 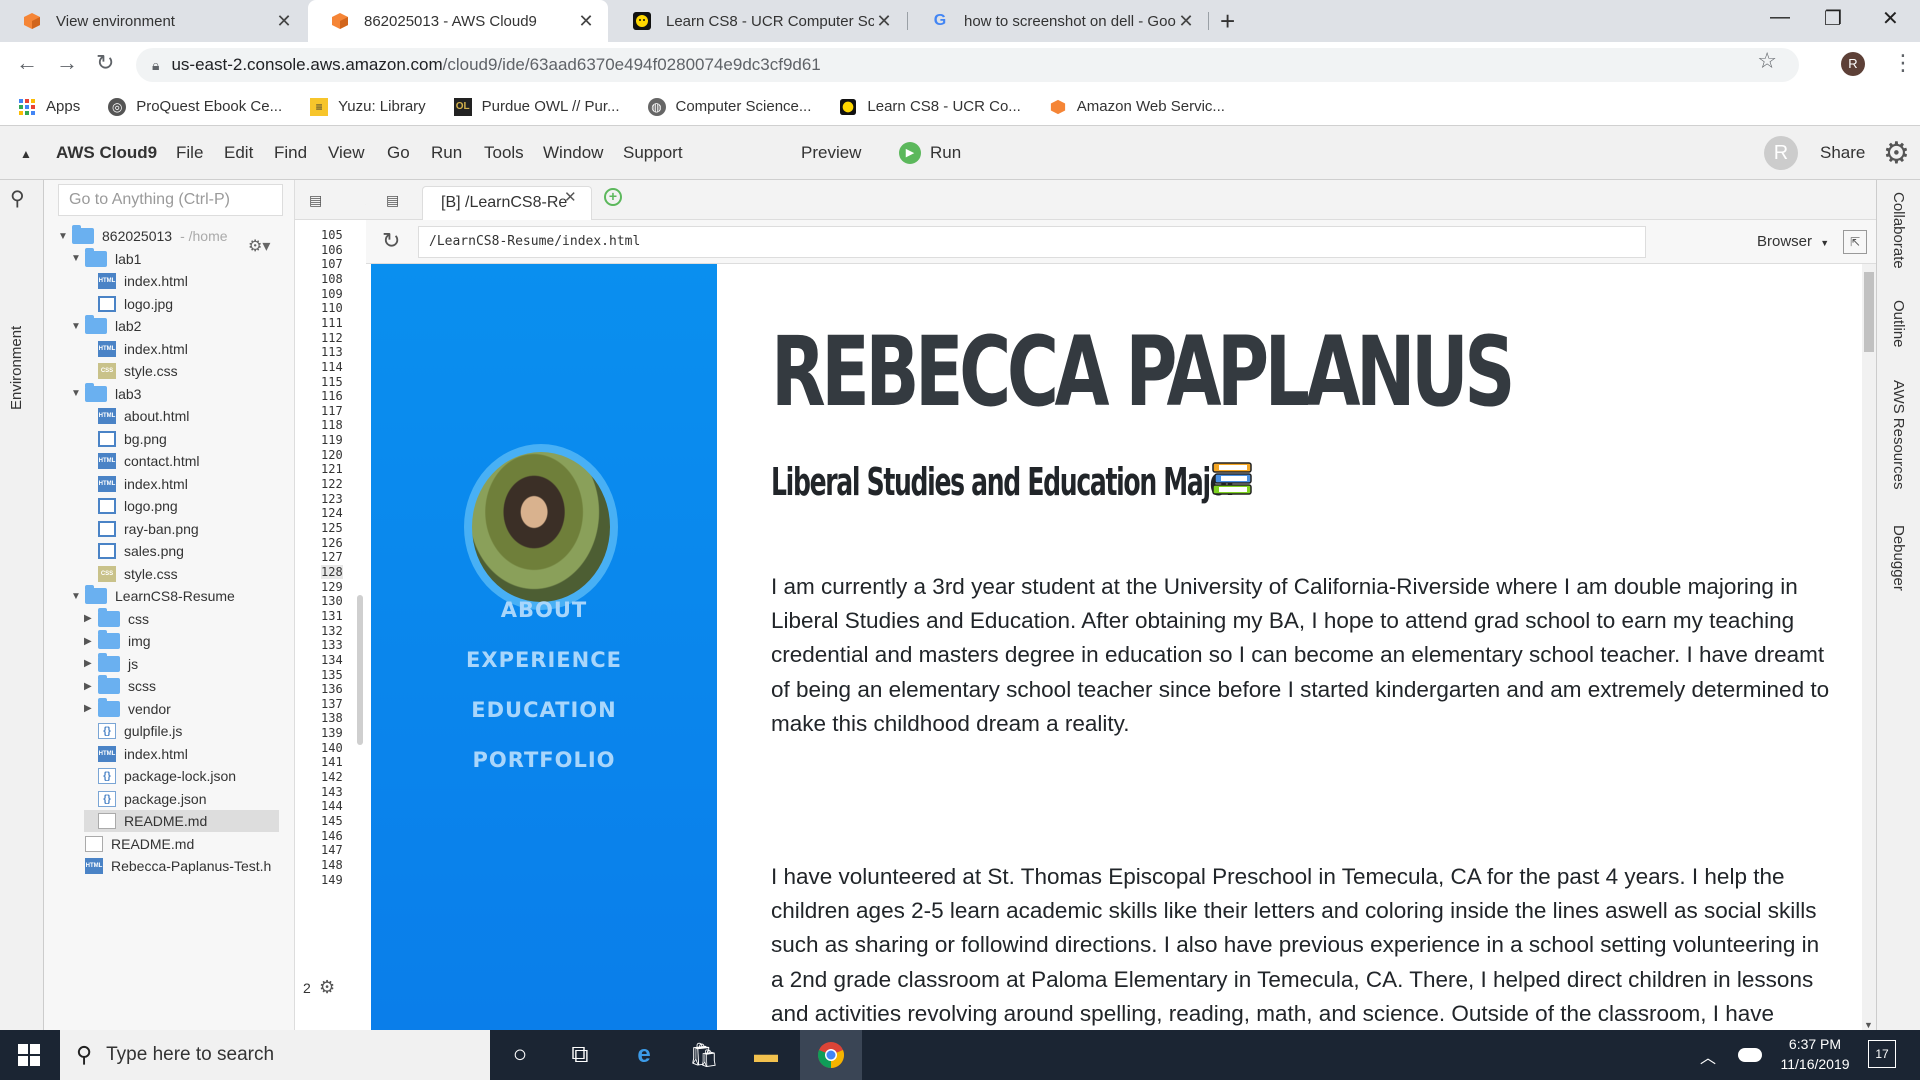 I want to click on browser-dropdown: Browser ▼, so click(x=1795, y=242).